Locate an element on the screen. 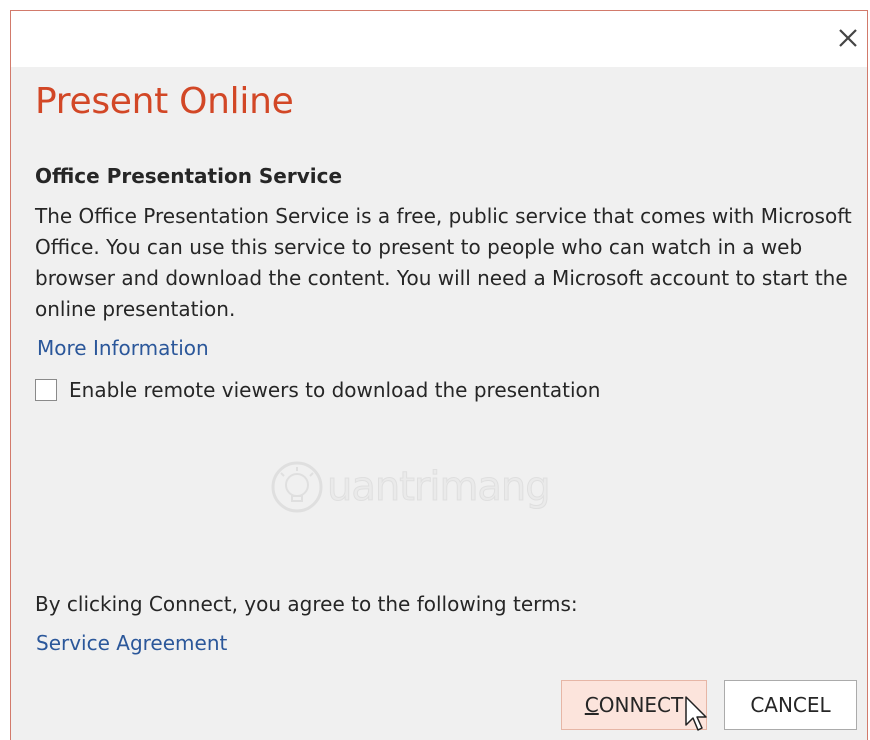 The width and height of the screenshot is (870, 740). connect-button: CONNECT is located at coordinates (634, 705).